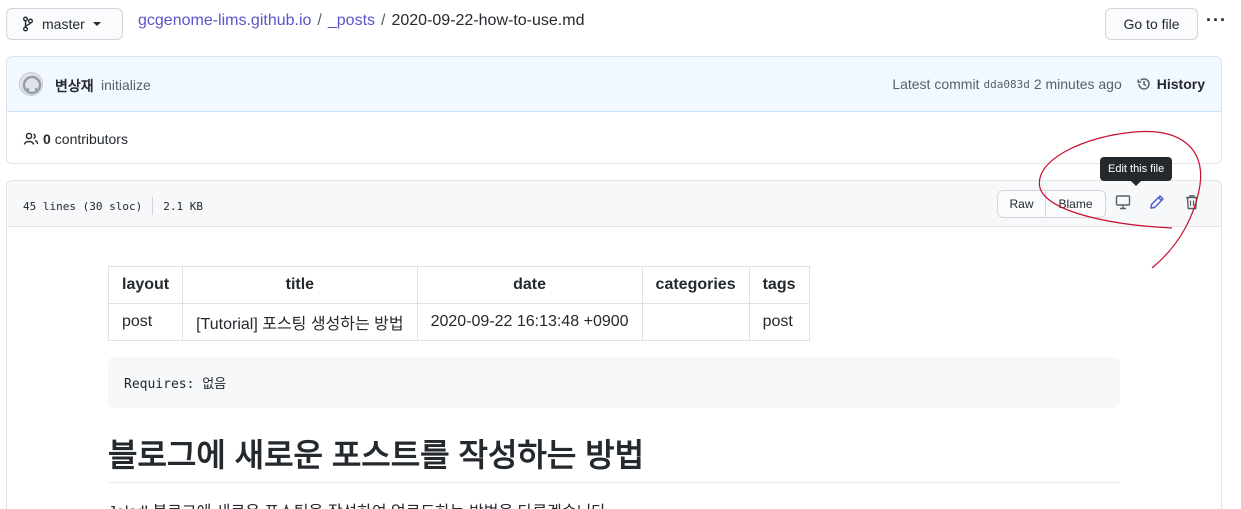  I want to click on table-header: tags, so click(779, 285).